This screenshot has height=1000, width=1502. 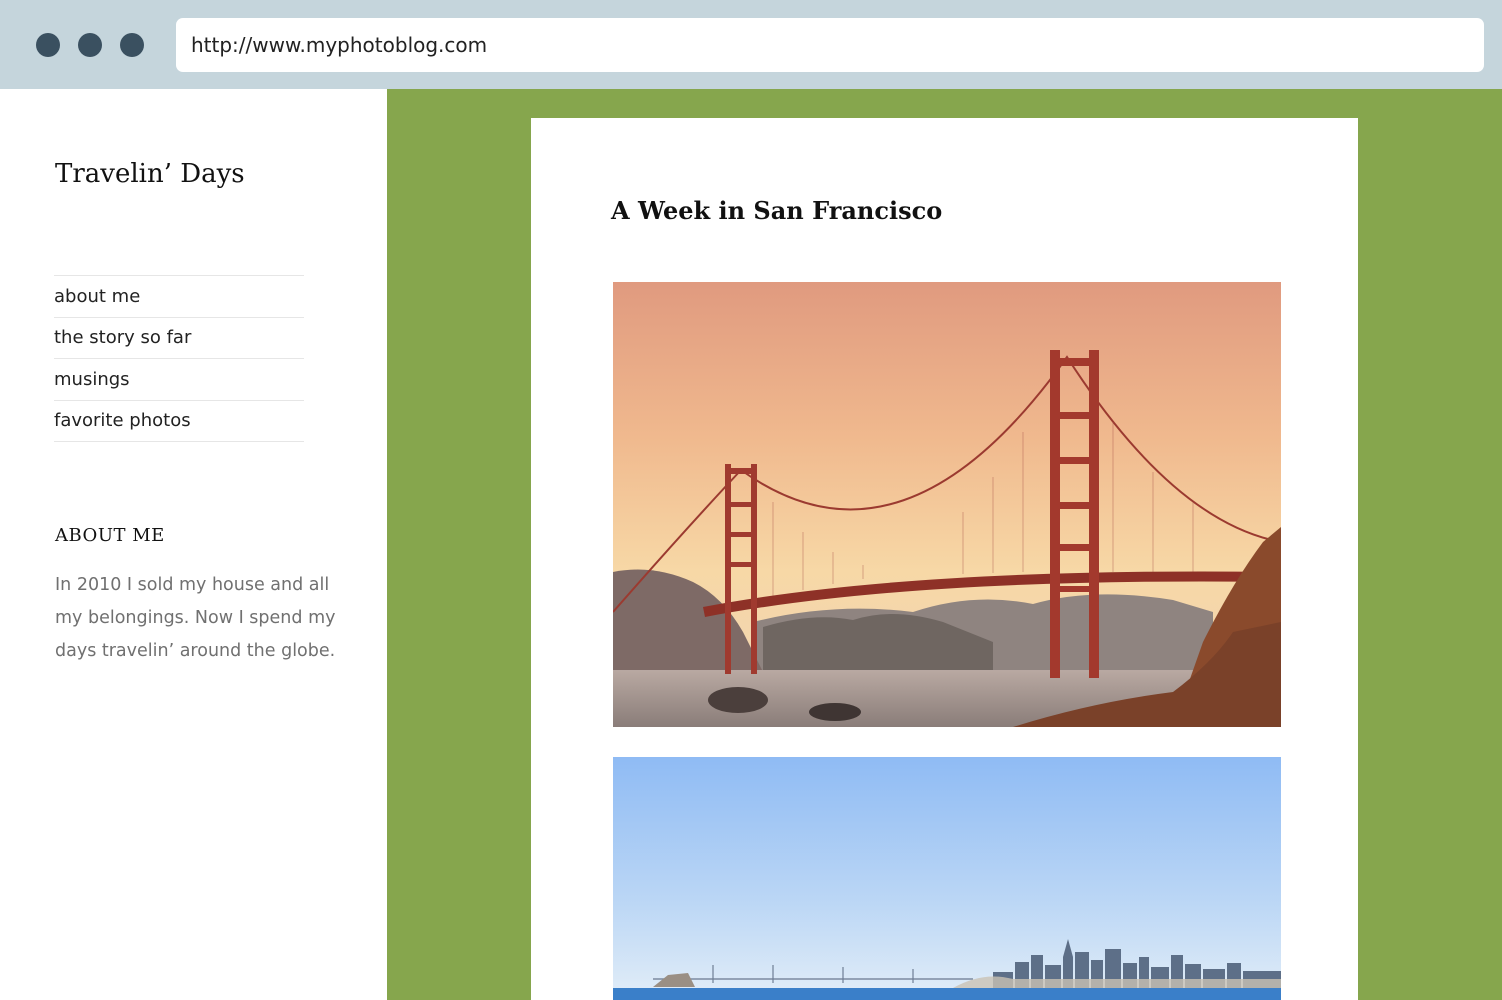 I want to click on nav-item-label: about me, so click(x=97, y=296).